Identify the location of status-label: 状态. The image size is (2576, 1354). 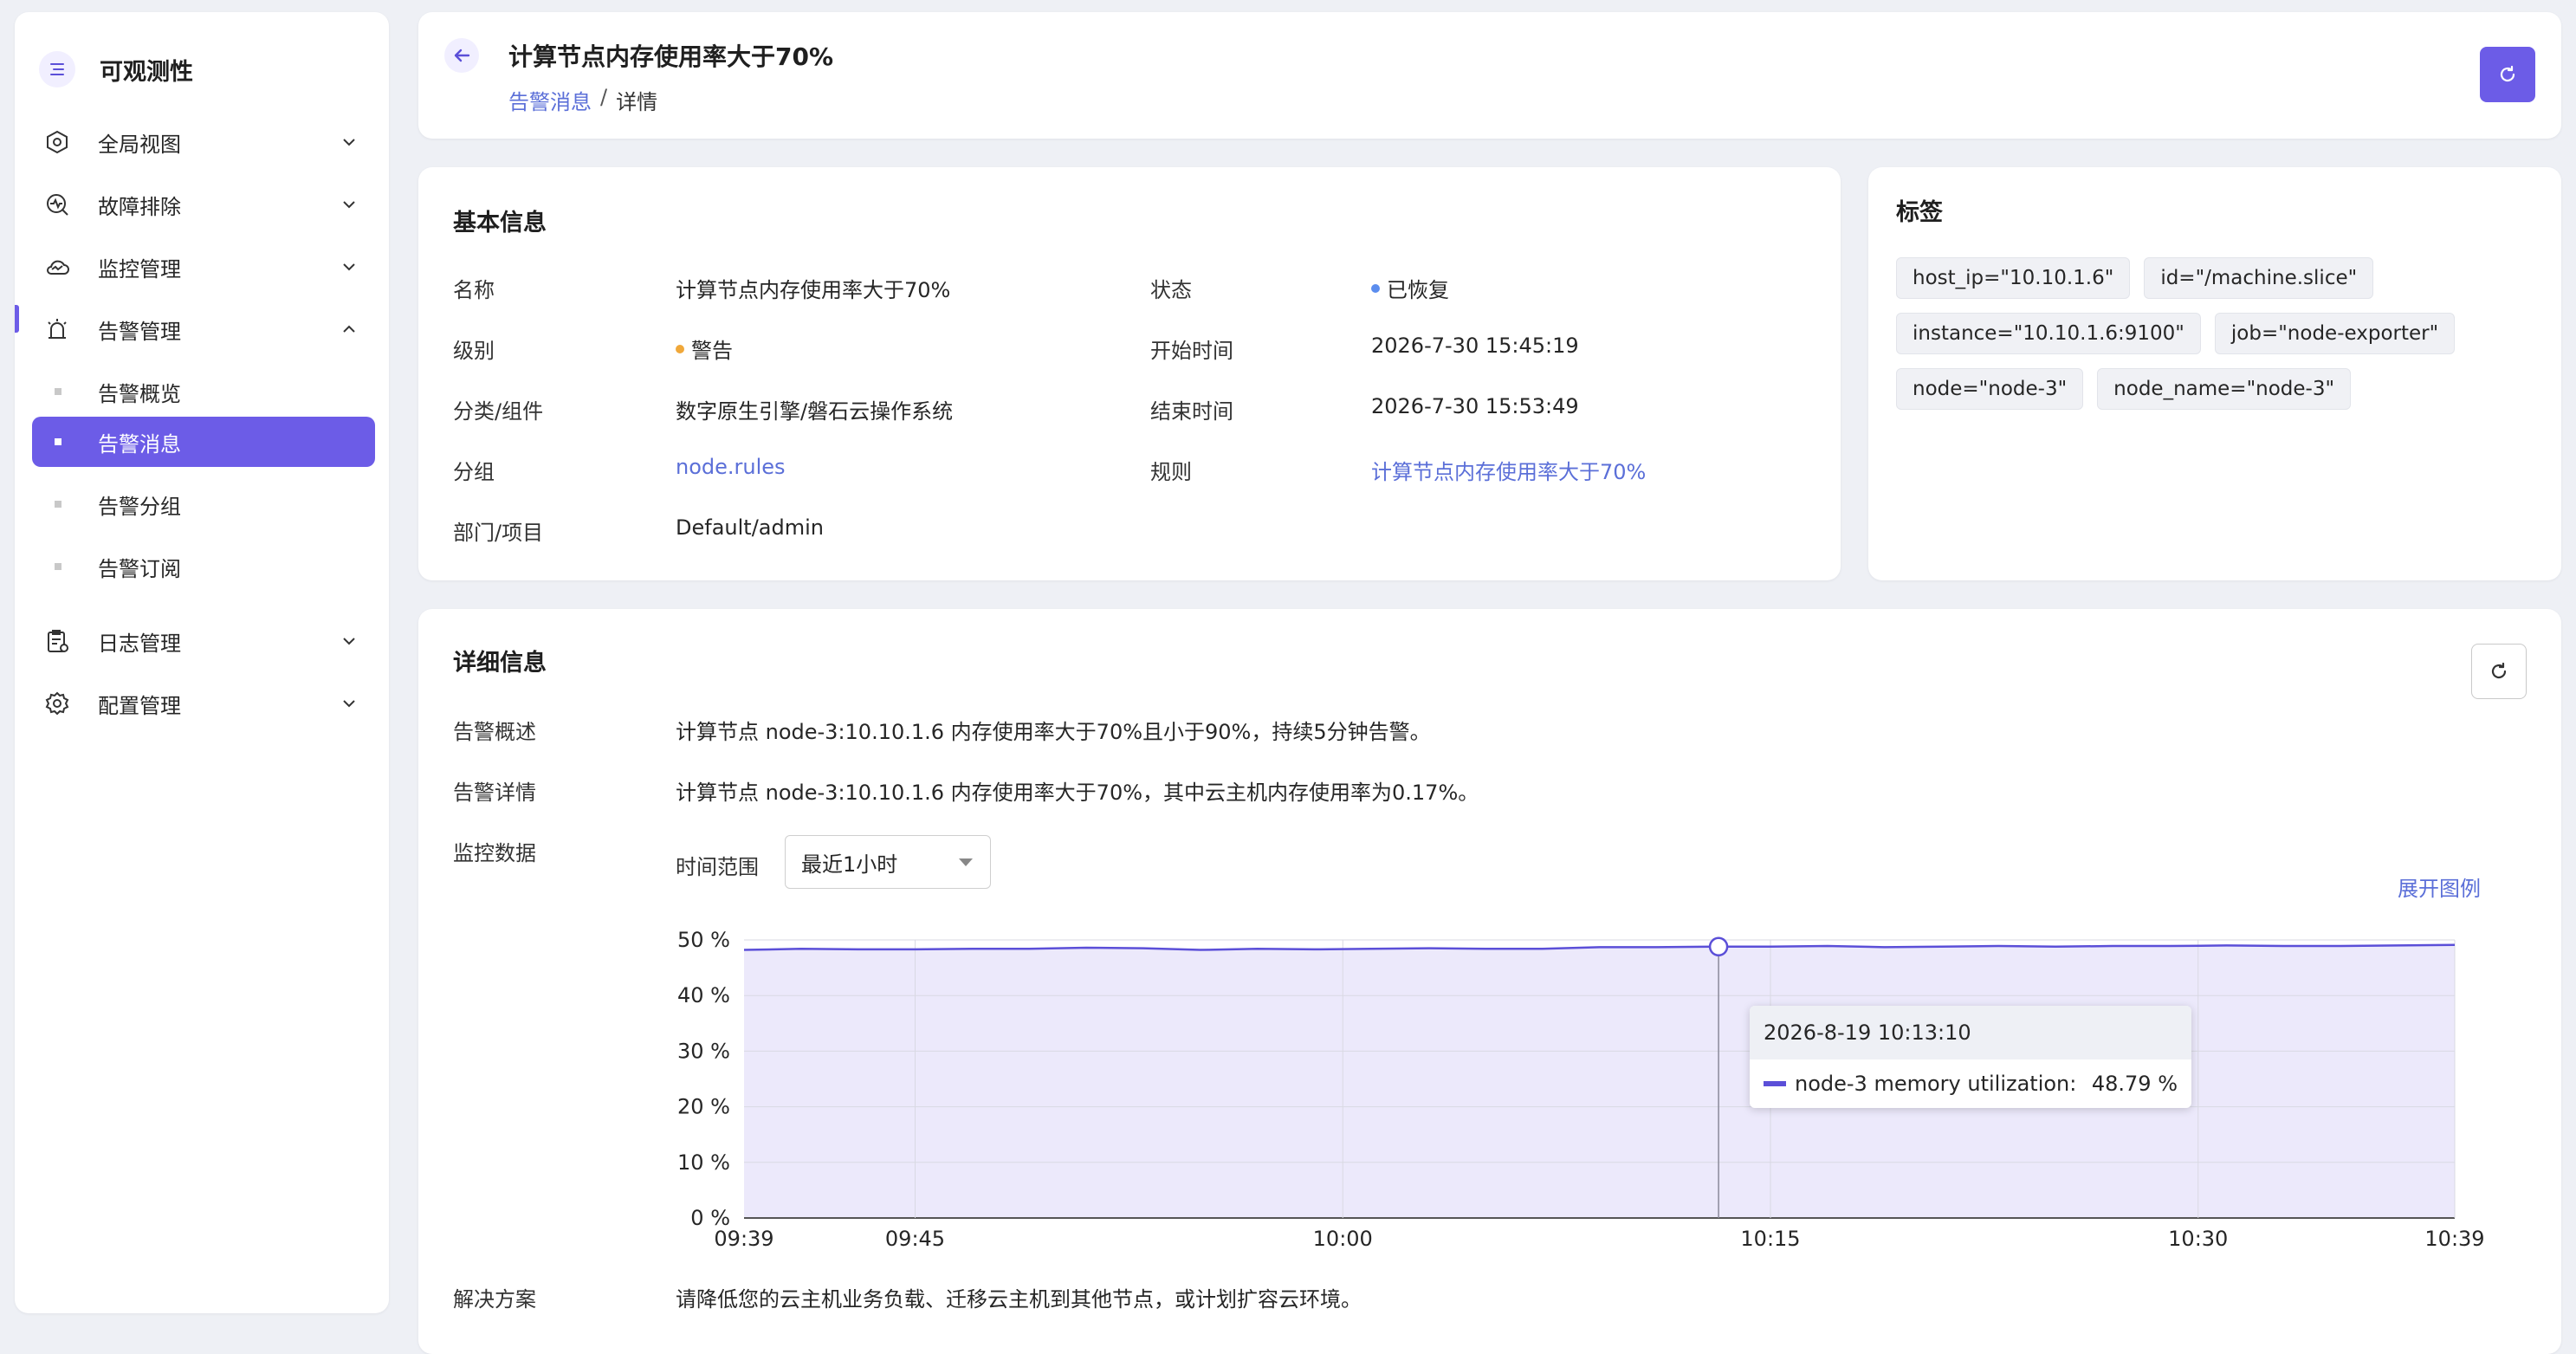
(1171, 290).